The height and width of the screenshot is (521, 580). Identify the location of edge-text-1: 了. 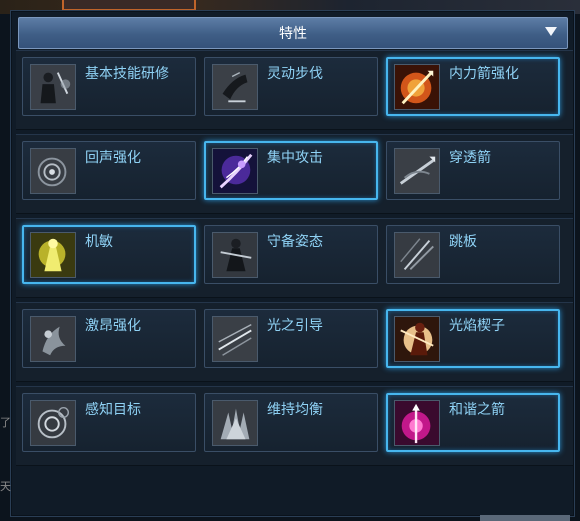
(5, 422).